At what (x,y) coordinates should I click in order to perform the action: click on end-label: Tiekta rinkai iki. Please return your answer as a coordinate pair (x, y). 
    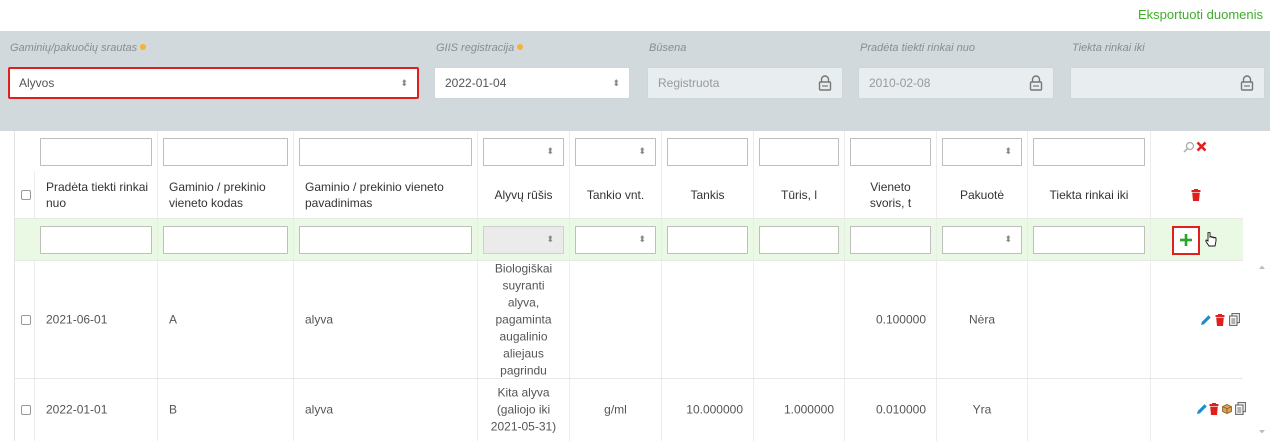
    Looking at the image, I should click on (1108, 48).